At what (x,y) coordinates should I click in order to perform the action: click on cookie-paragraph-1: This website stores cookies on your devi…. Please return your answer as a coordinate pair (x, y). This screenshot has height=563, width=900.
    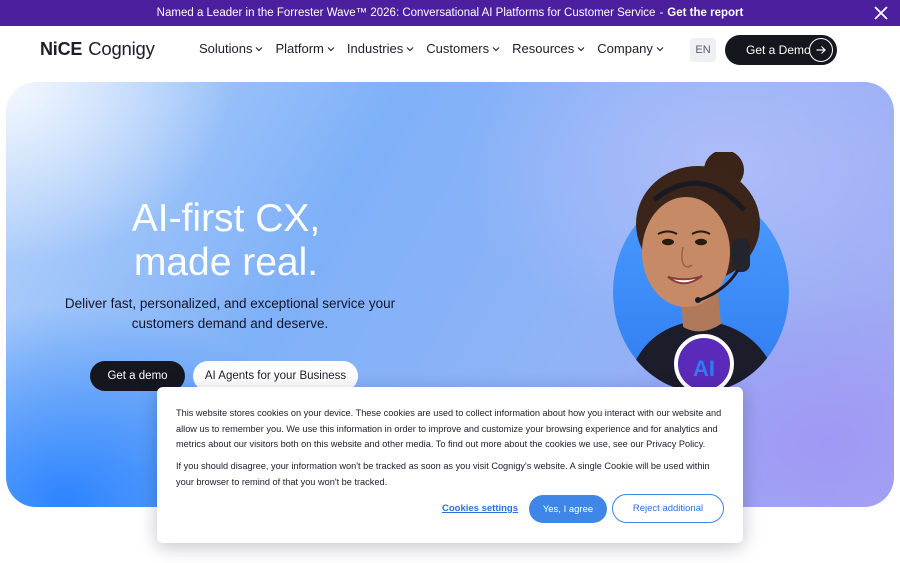
    Looking at the image, I should click on (449, 428).